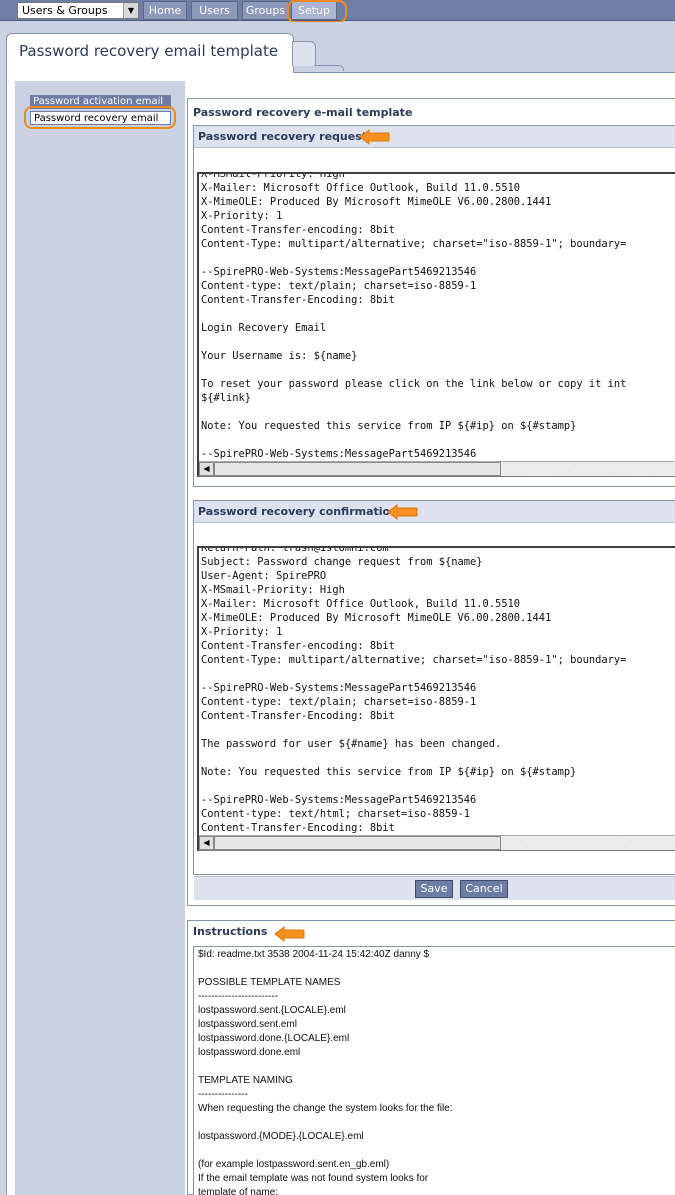 The image size is (675, 1195). Describe the element at coordinates (100, 102) in the screenshot. I see `sidebar-item-password-activation-email: Password activation email` at that location.